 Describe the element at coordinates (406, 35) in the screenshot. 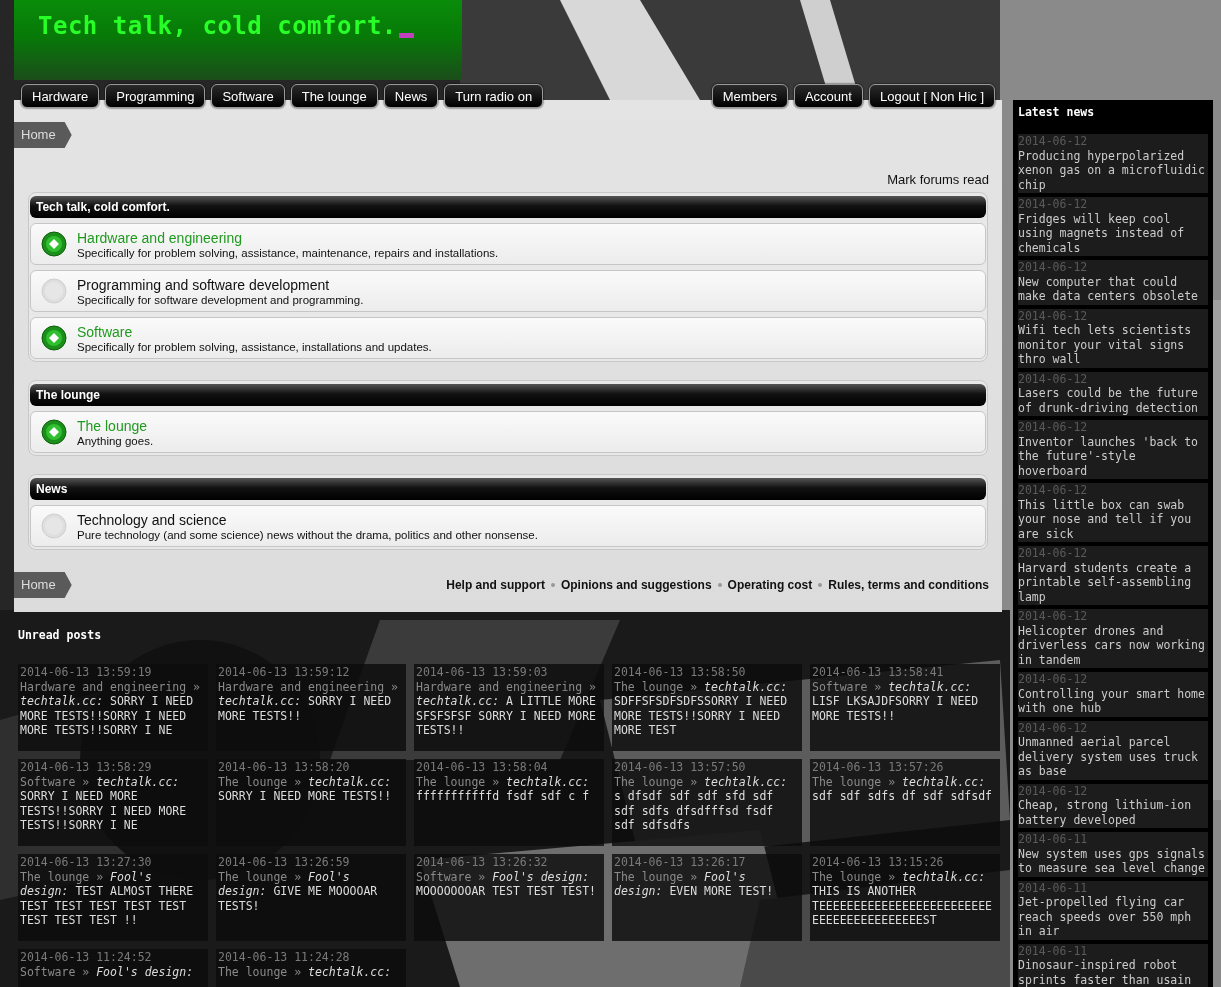

I see `cursor-icon` at that location.